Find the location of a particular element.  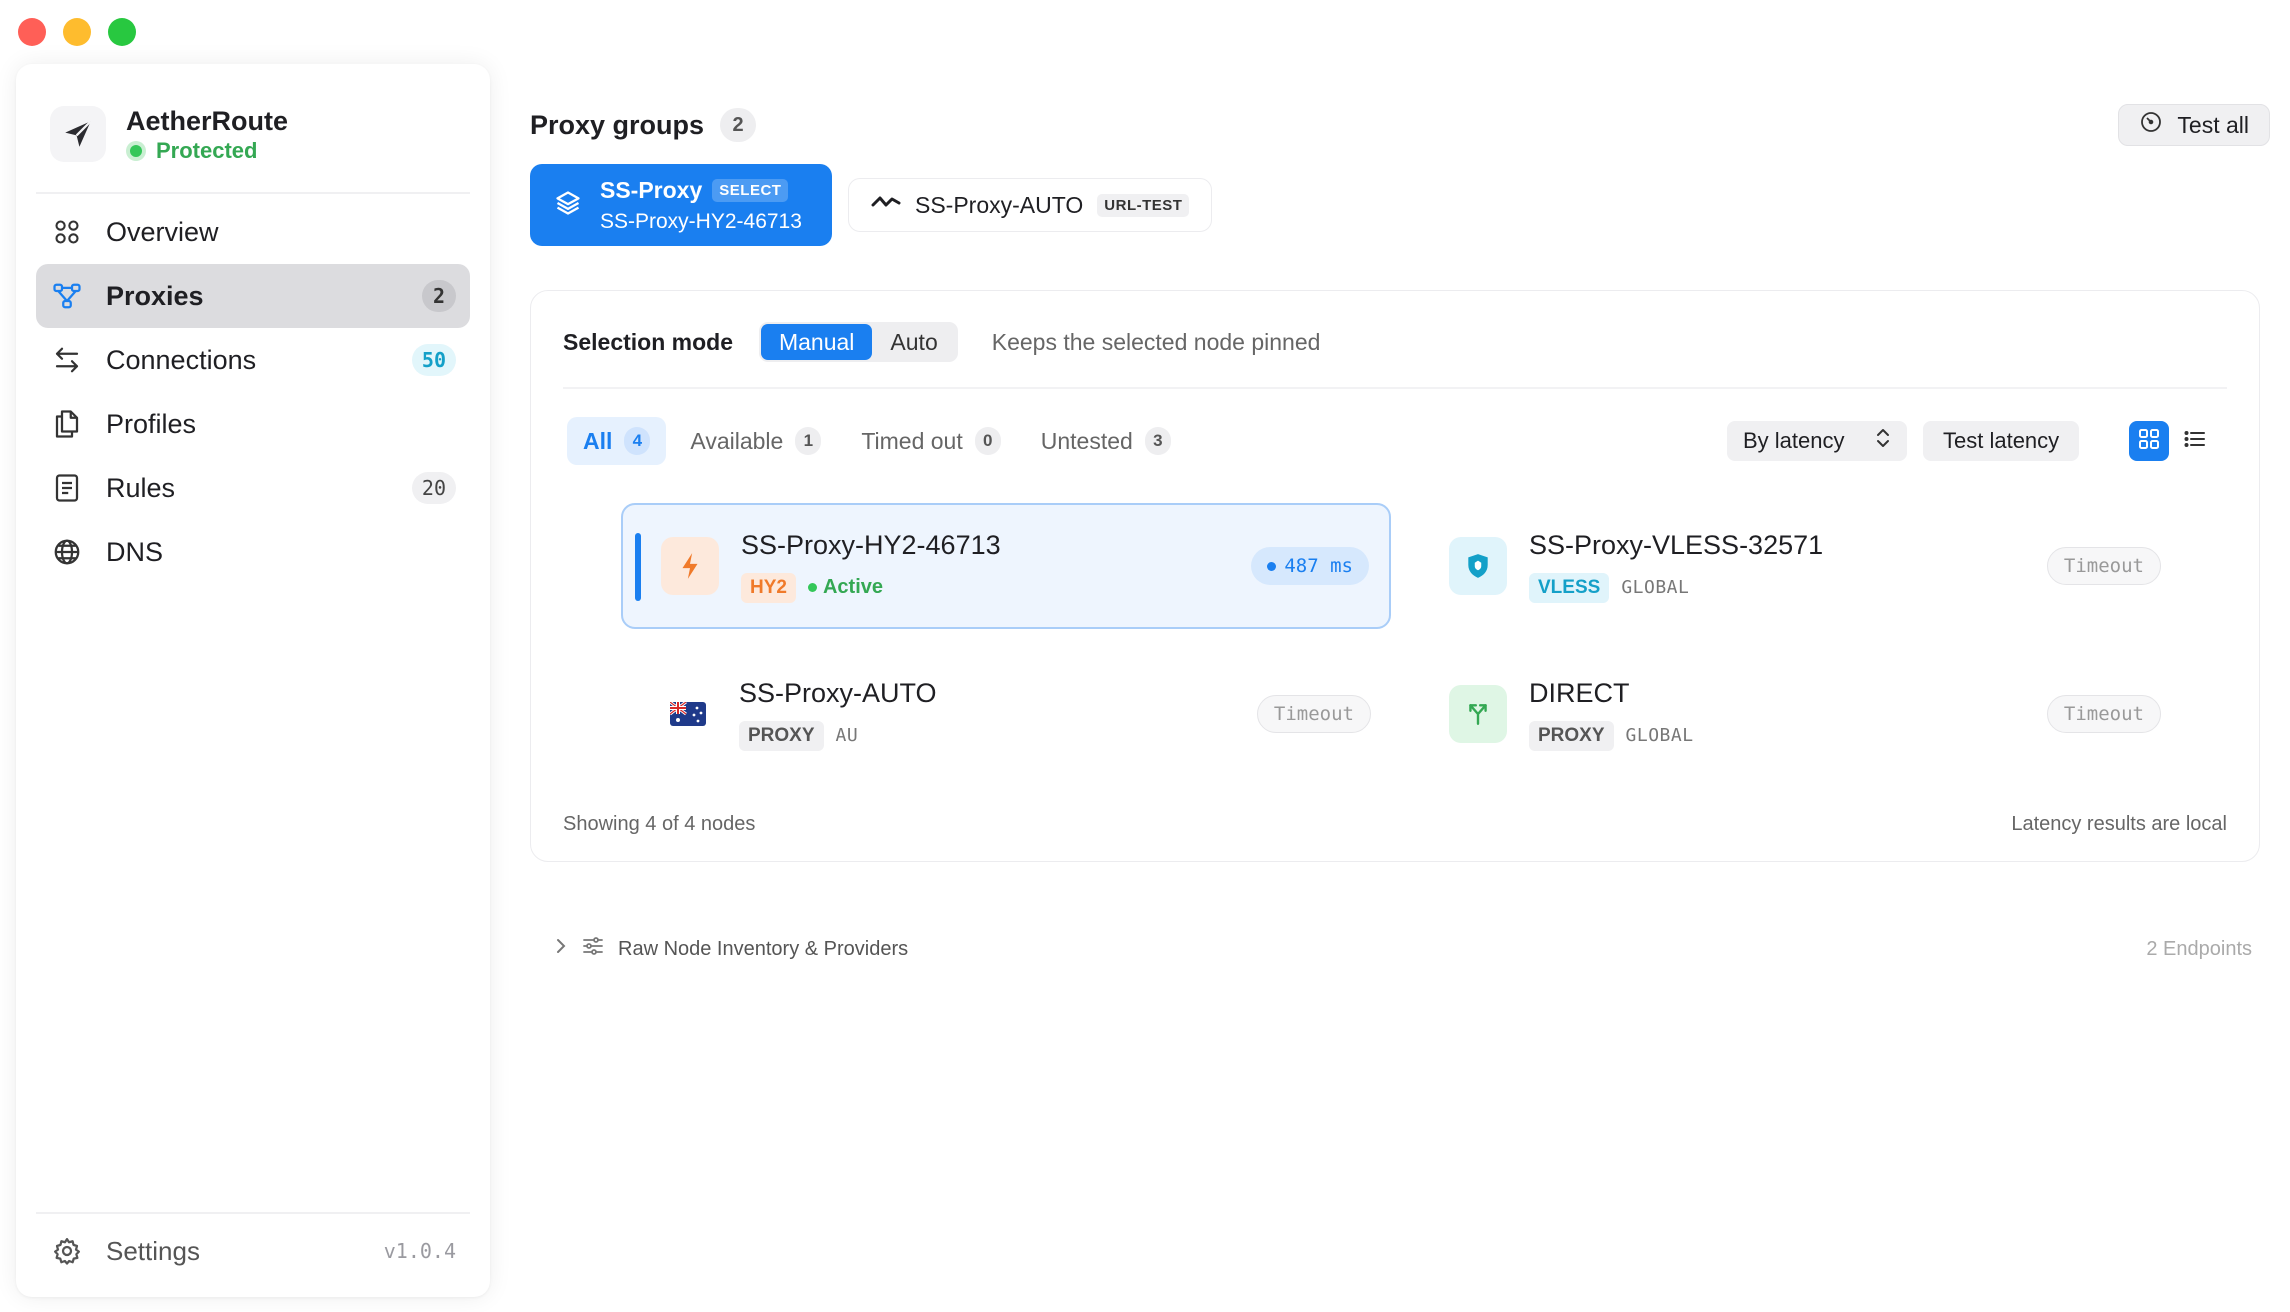

paper-plane-icon is located at coordinates (78, 134).